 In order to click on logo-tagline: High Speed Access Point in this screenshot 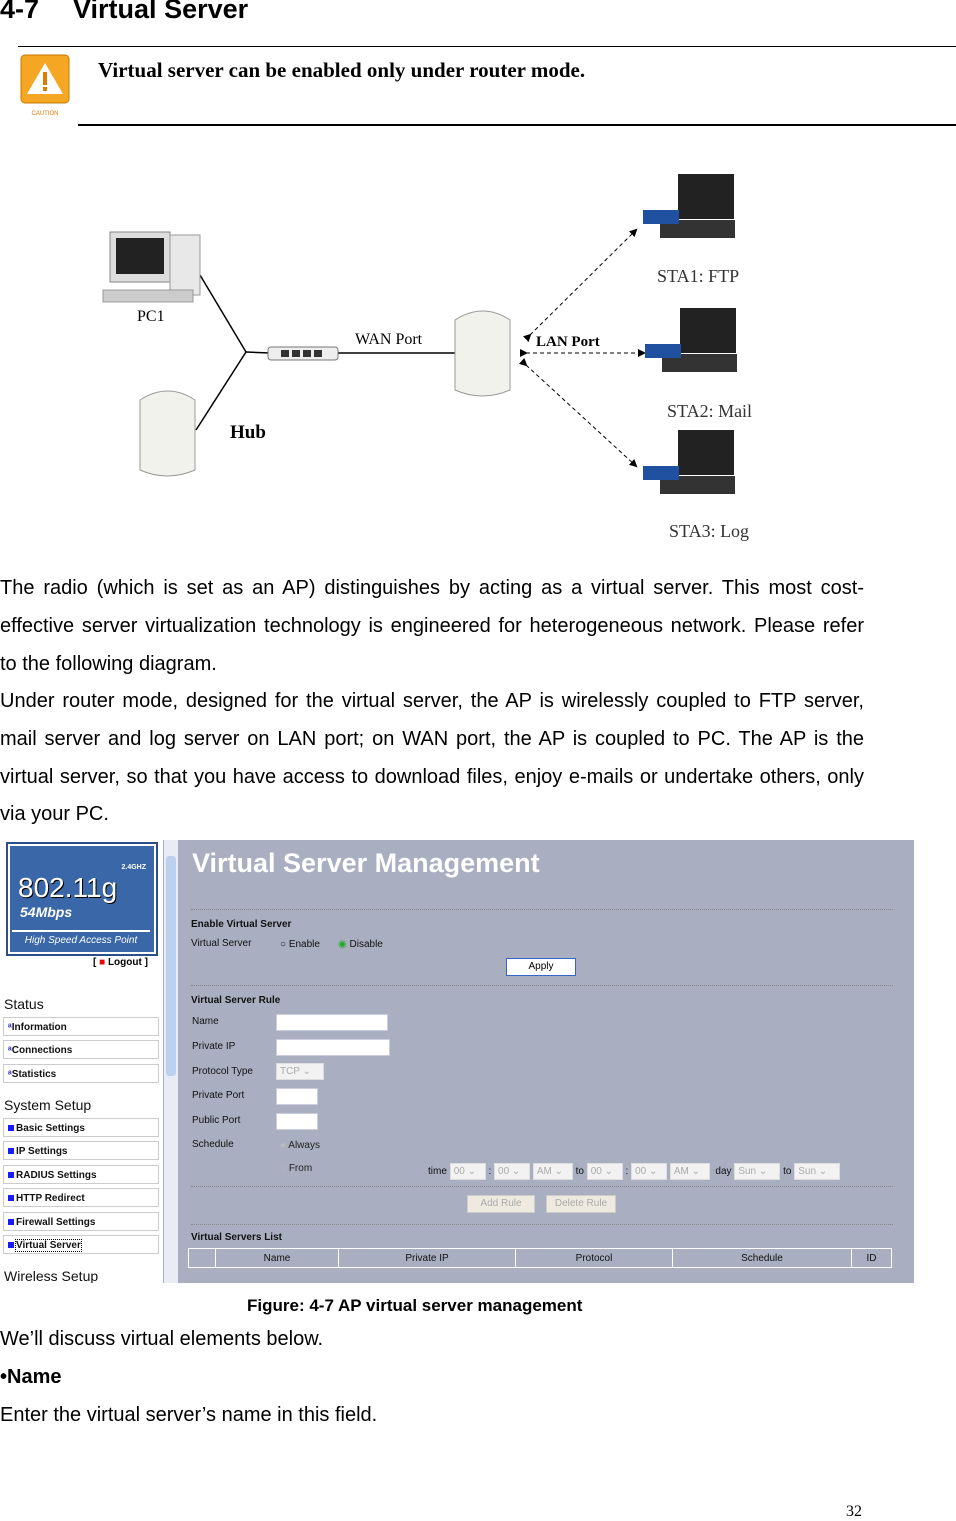, I will do `click(81, 938)`.